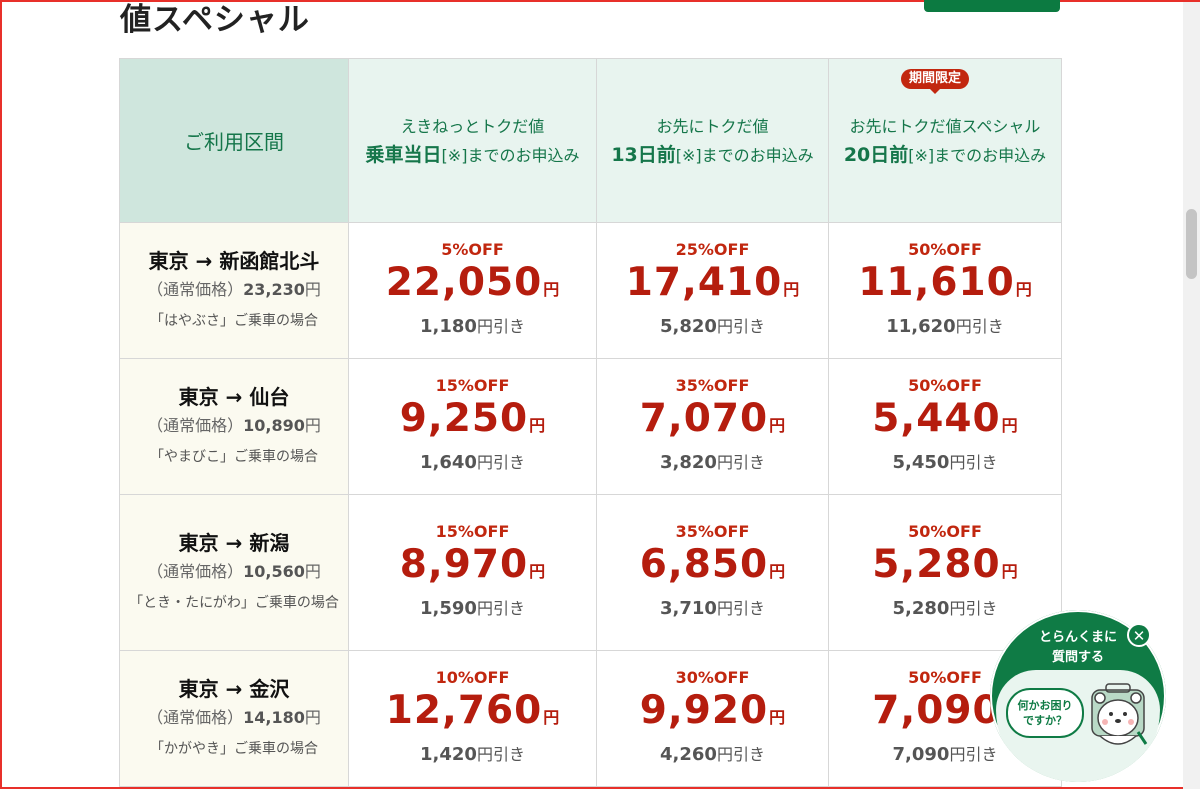  Describe the element at coordinates (472, 140) in the screenshot. I see `plan-header-ekinet-tokudane: えきねっとトクだ値 乗車当日[※]までのお申込み` at that location.